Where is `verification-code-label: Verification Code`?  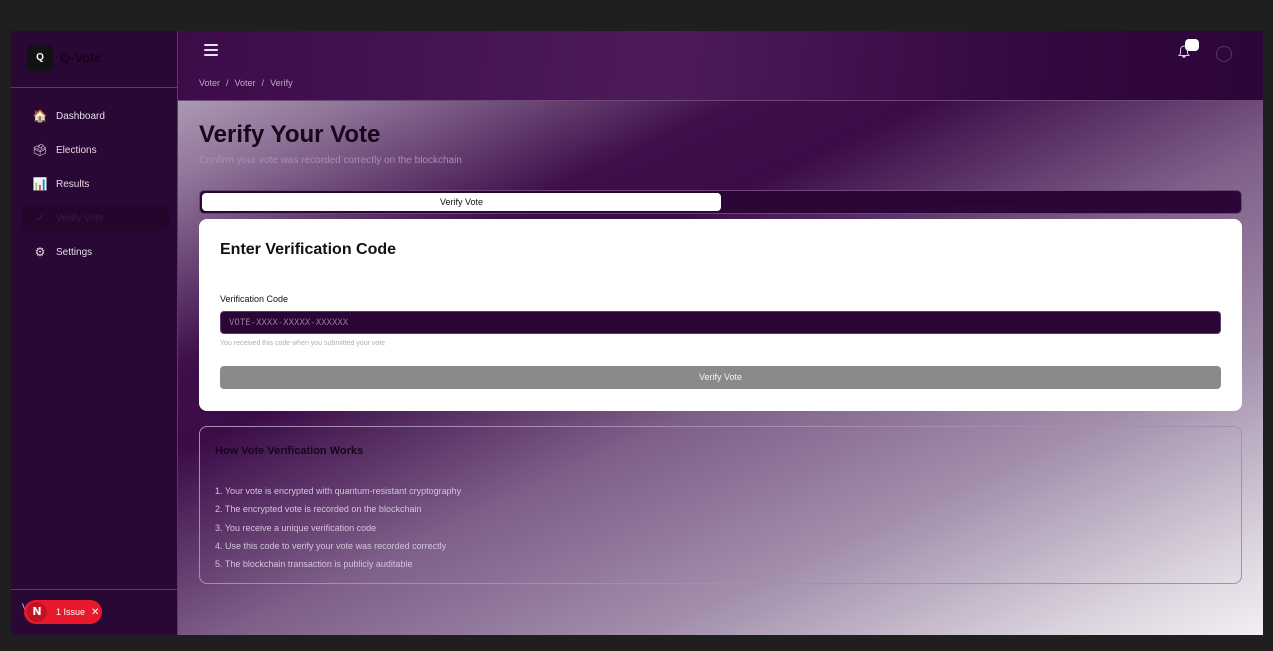 verification-code-label: Verification Code is located at coordinates (254, 299).